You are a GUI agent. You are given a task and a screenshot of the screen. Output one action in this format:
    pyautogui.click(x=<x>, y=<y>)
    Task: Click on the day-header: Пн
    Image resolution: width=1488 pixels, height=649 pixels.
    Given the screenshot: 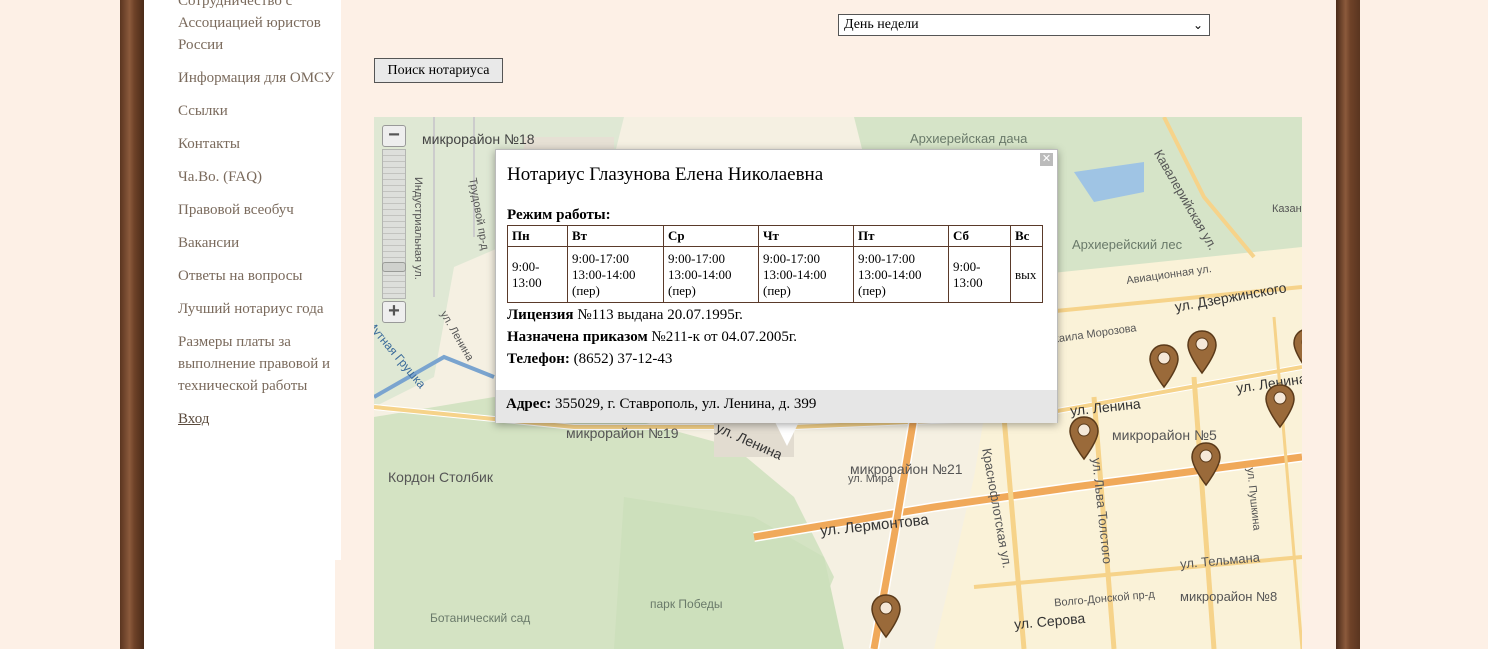 What is the action you would take?
    pyautogui.click(x=537, y=236)
    